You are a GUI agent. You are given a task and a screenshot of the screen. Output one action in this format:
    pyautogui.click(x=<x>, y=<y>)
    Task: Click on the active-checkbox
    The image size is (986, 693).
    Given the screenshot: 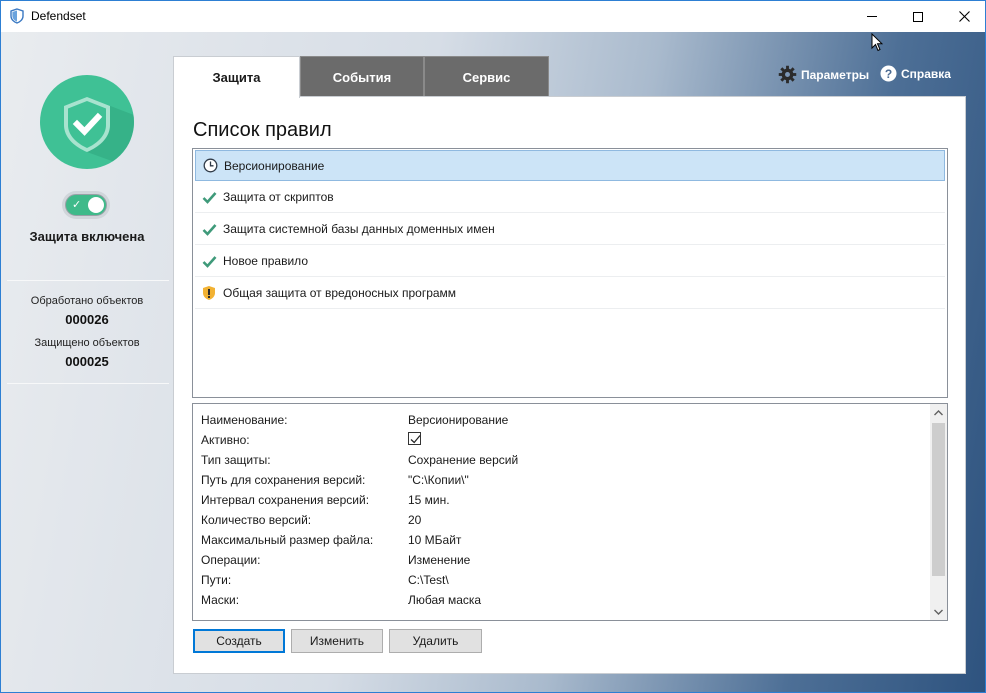 What is the action you would take?
    pyautogui.click(x=414, y=440)
    